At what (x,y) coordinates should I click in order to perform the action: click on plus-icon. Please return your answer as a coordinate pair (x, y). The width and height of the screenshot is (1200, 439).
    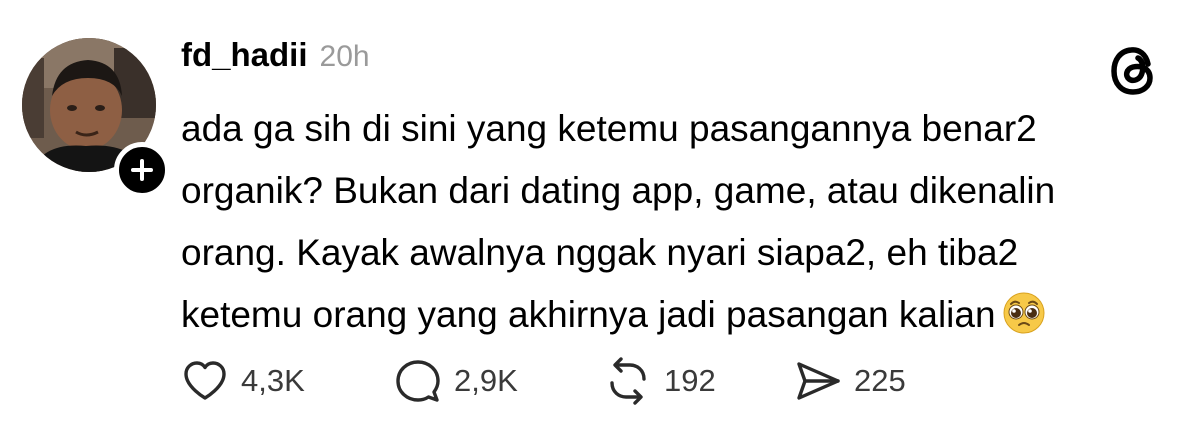
    Looking at the image, I should click on (142, 170).